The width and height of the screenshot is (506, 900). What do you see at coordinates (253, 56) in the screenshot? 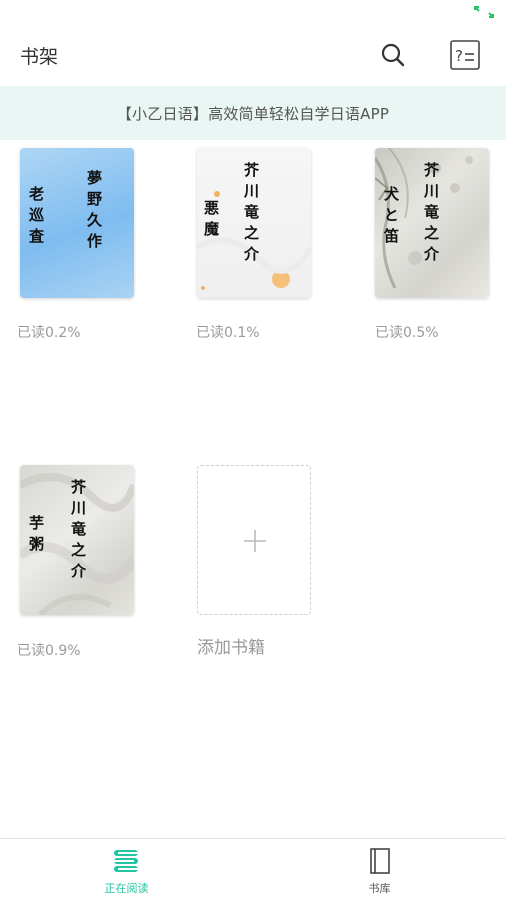
I see `app-header: 书架 ?` at bounding box center [253, 56].